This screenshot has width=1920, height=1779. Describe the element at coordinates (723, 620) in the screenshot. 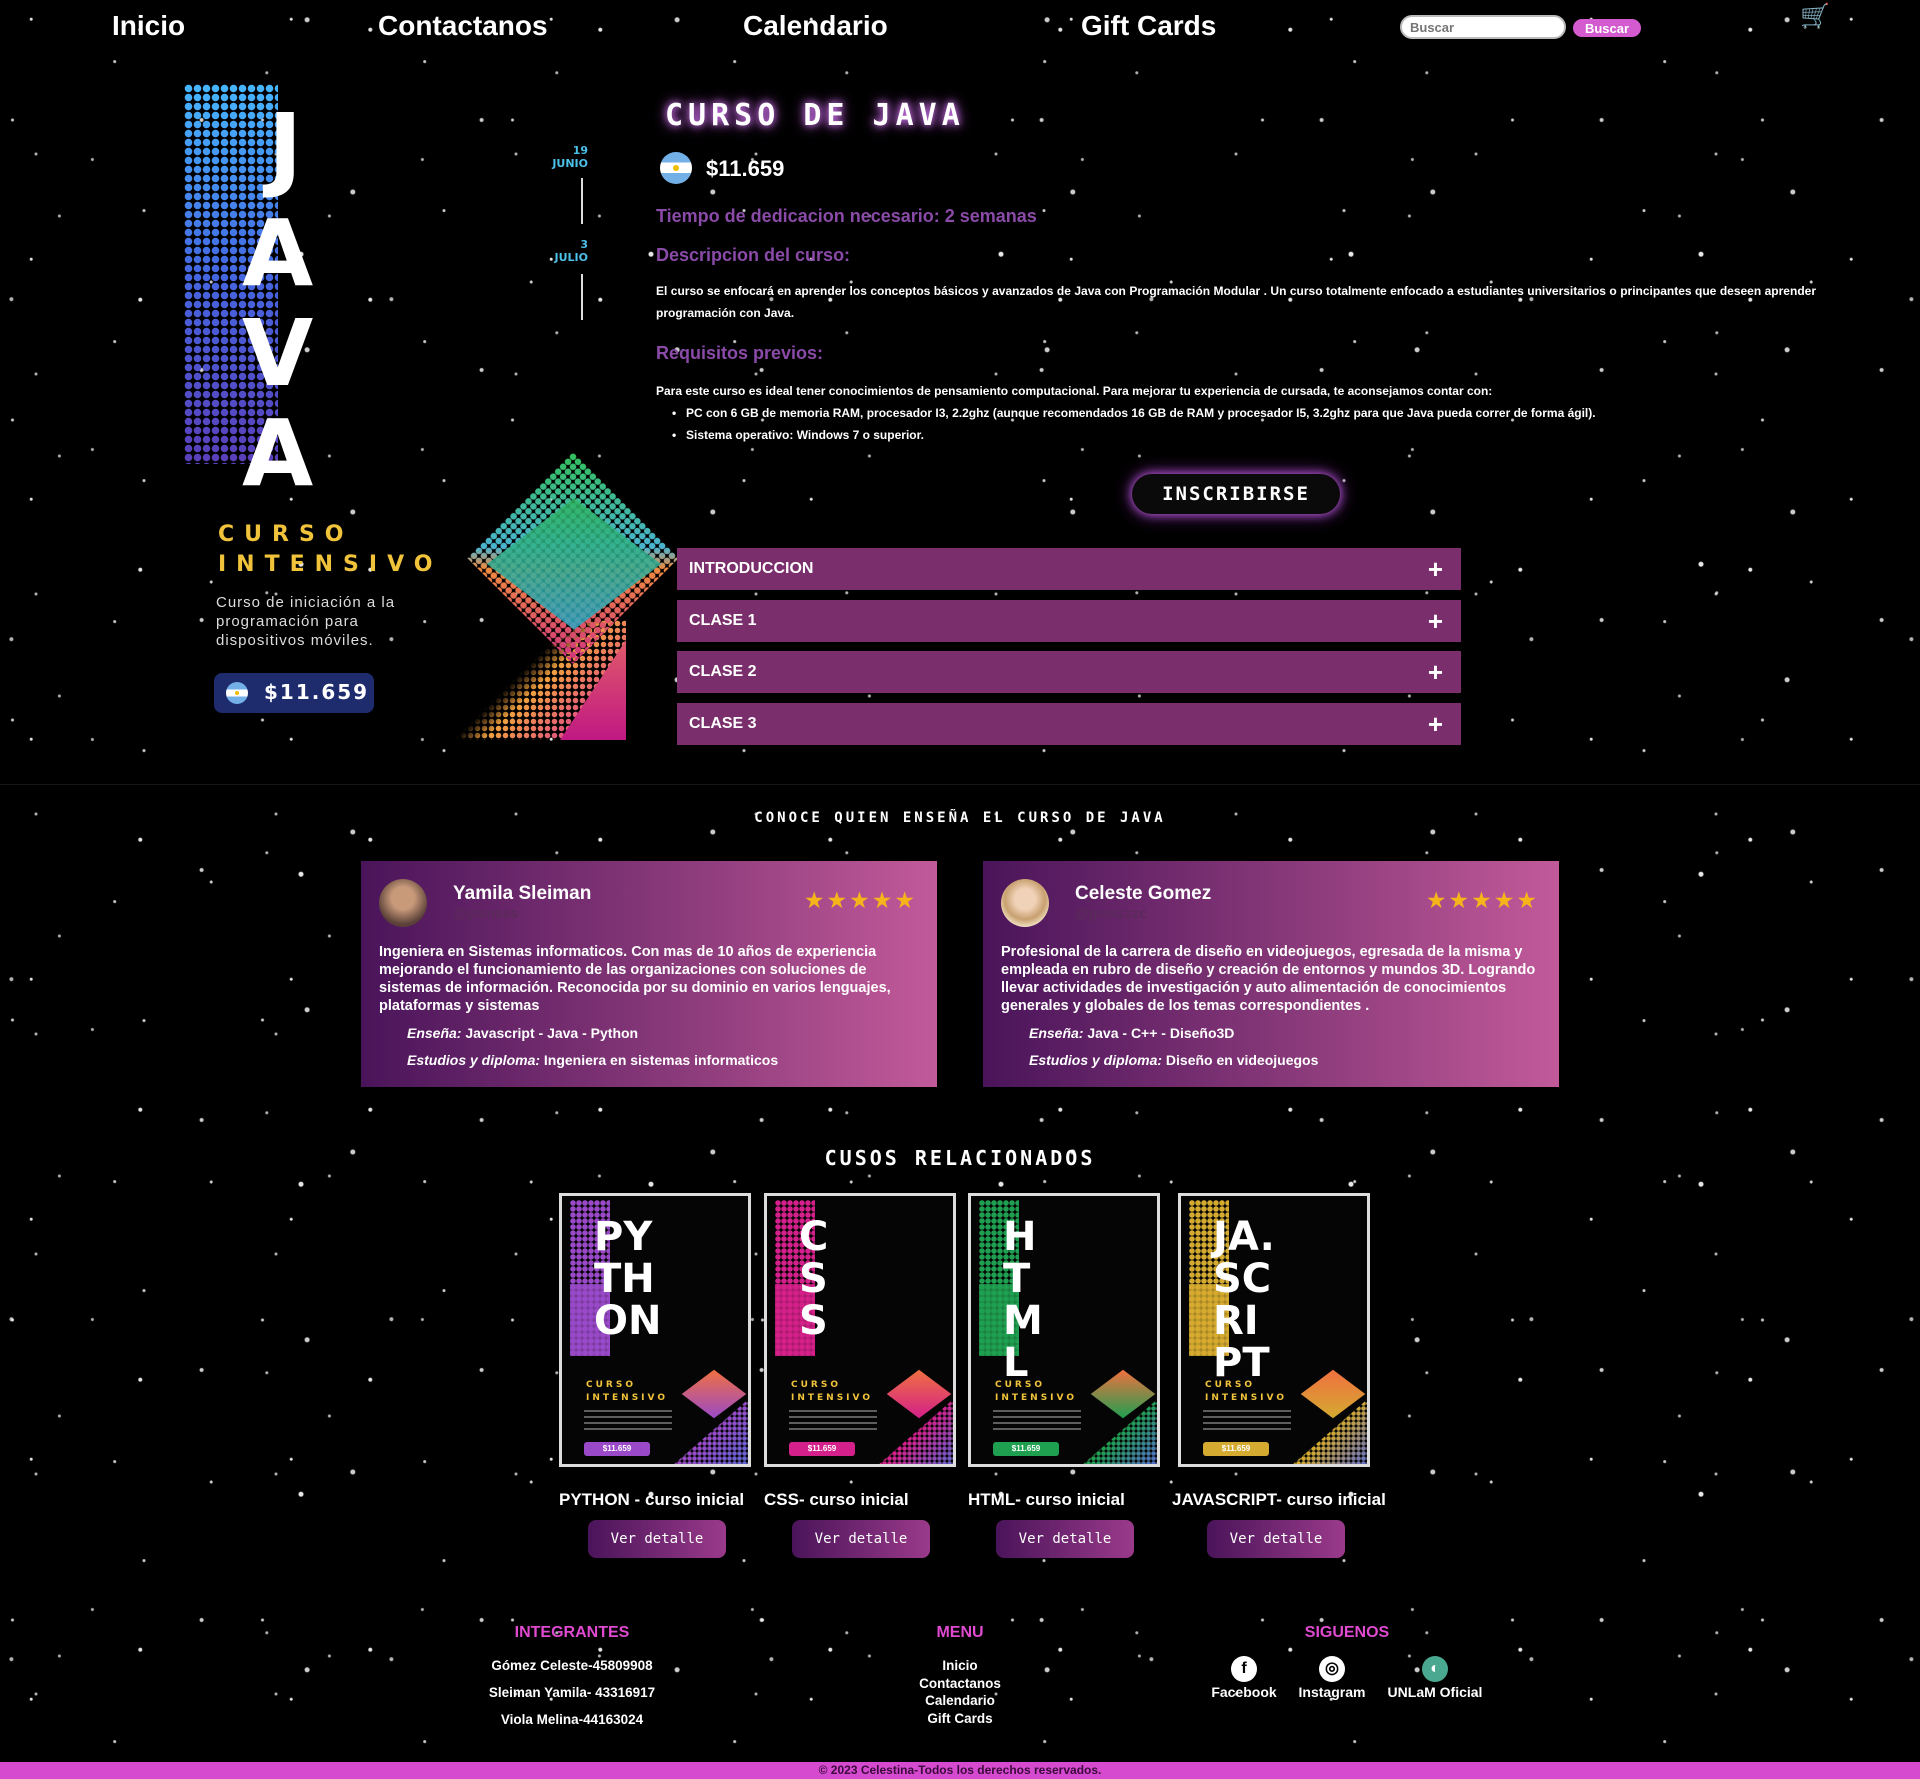

I see `accordion-label: CLASE 1` at that location.